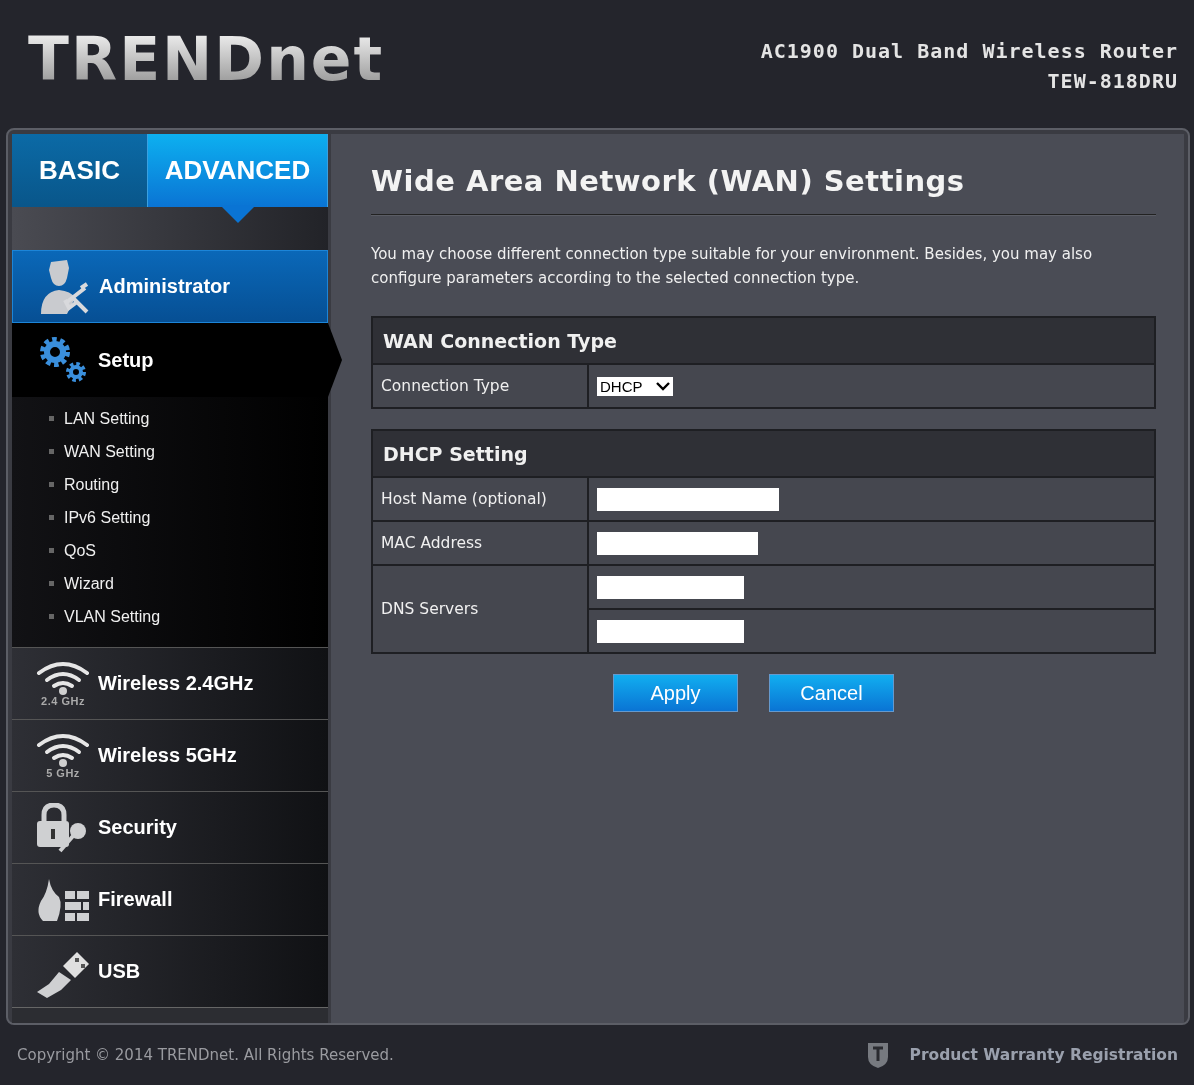 The image size is (1194, 1085). I want to click on form-button: Apply, so click(675, 693).